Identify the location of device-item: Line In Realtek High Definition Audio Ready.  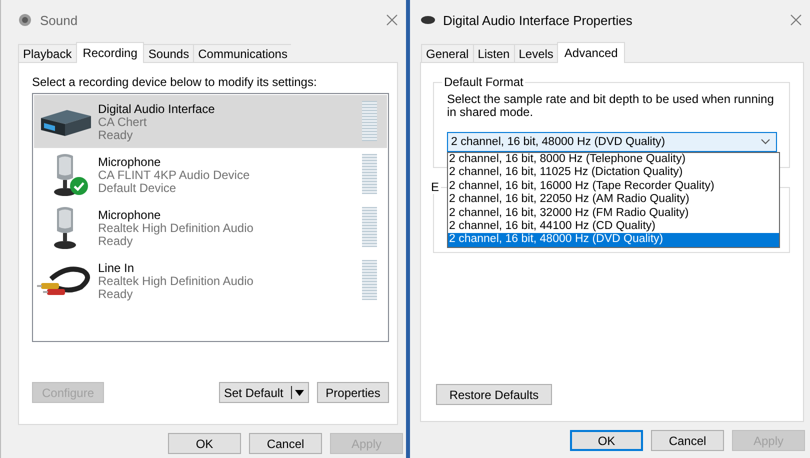
(210, 280).